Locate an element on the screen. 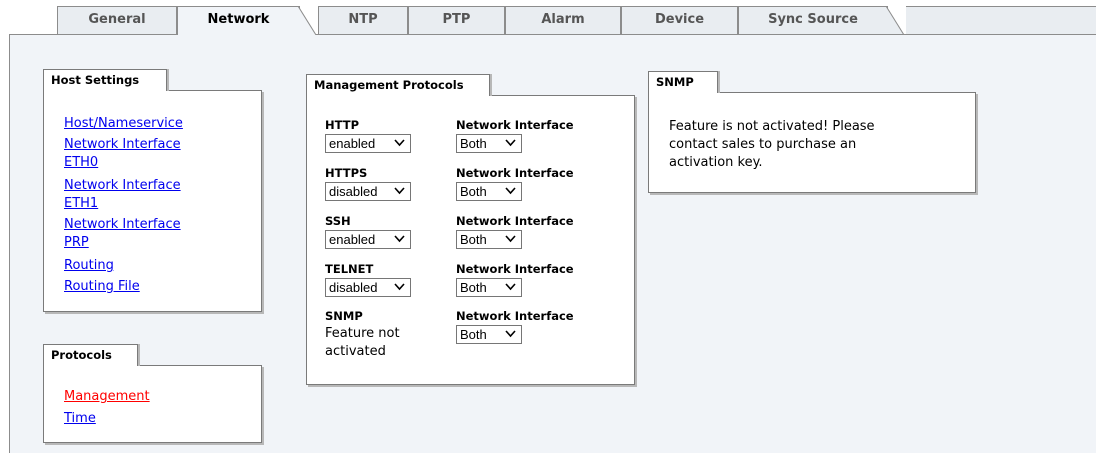  group-title-text: SNMP is located at coordinates (675, 82).